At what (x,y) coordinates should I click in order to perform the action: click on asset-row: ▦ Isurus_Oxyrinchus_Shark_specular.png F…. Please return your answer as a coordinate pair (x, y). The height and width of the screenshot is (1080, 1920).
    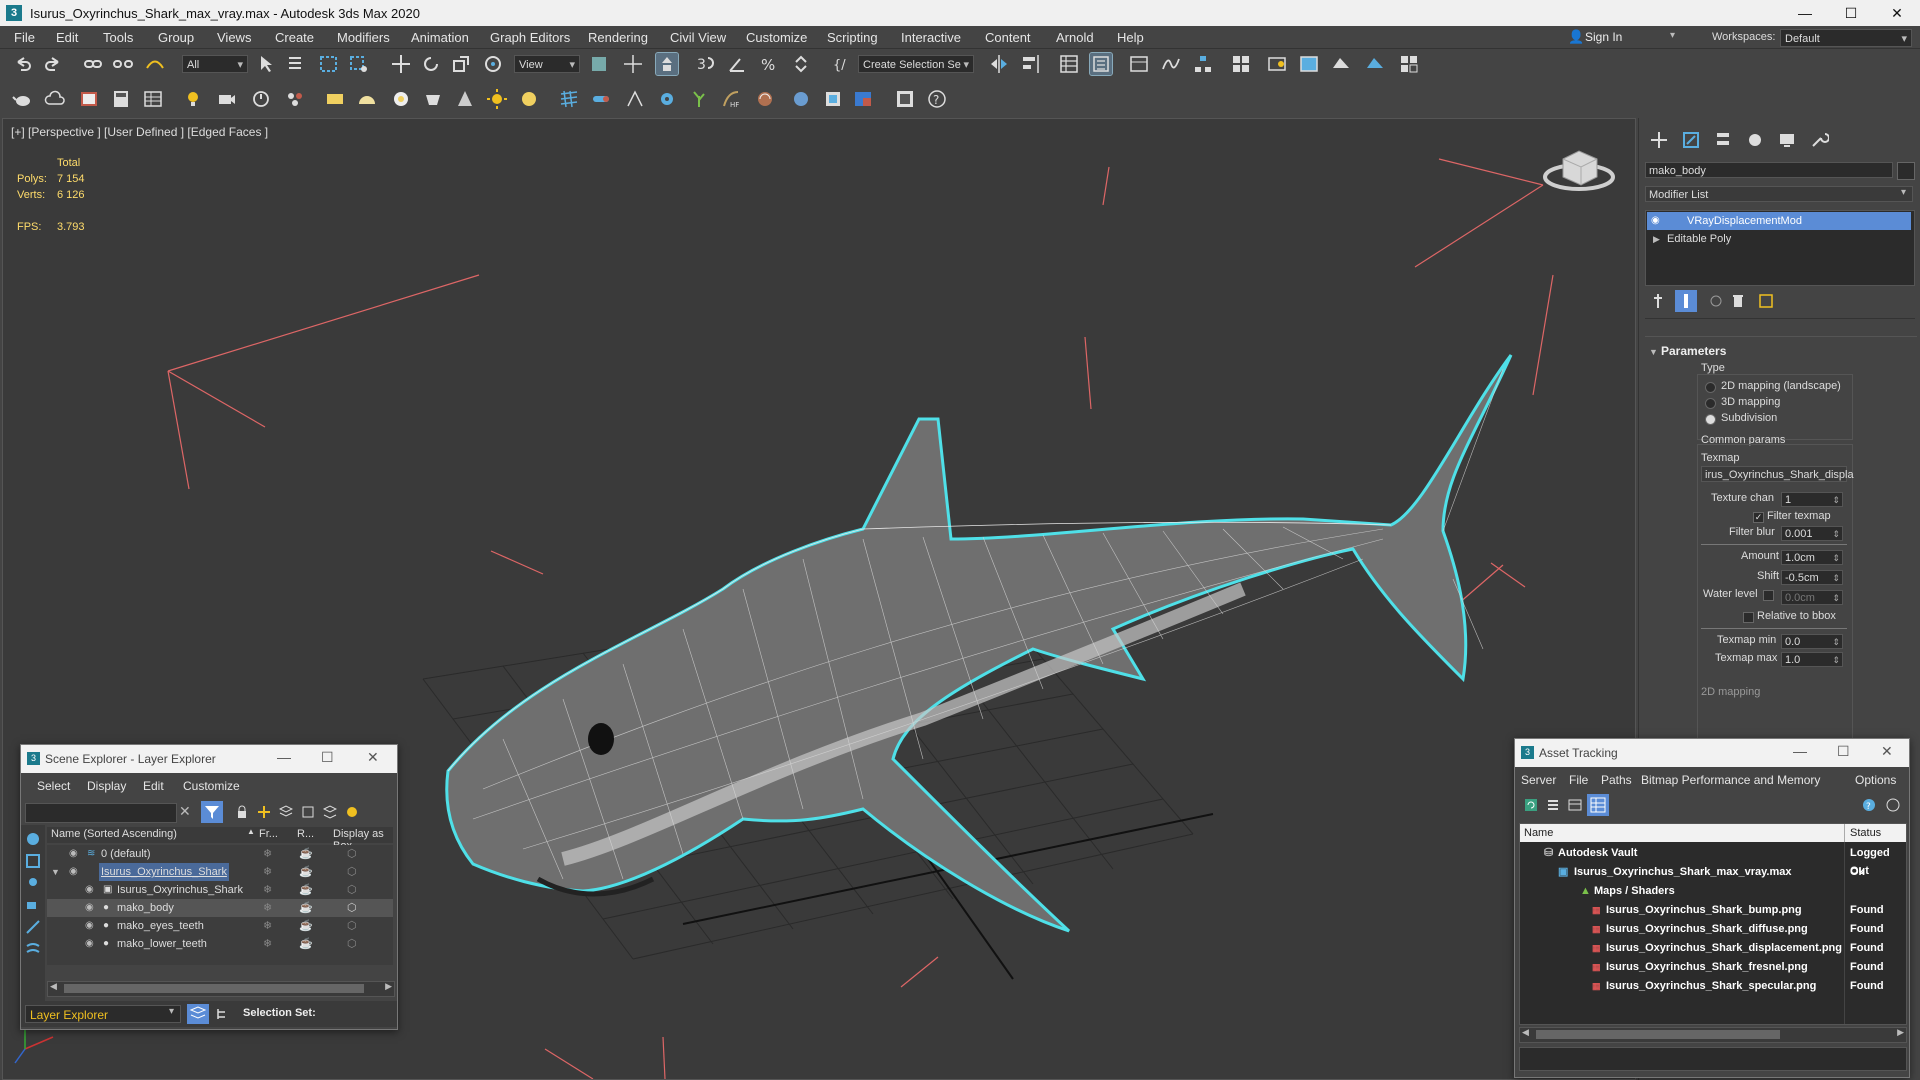
    Looking at the image, I should click on (1713, 986).